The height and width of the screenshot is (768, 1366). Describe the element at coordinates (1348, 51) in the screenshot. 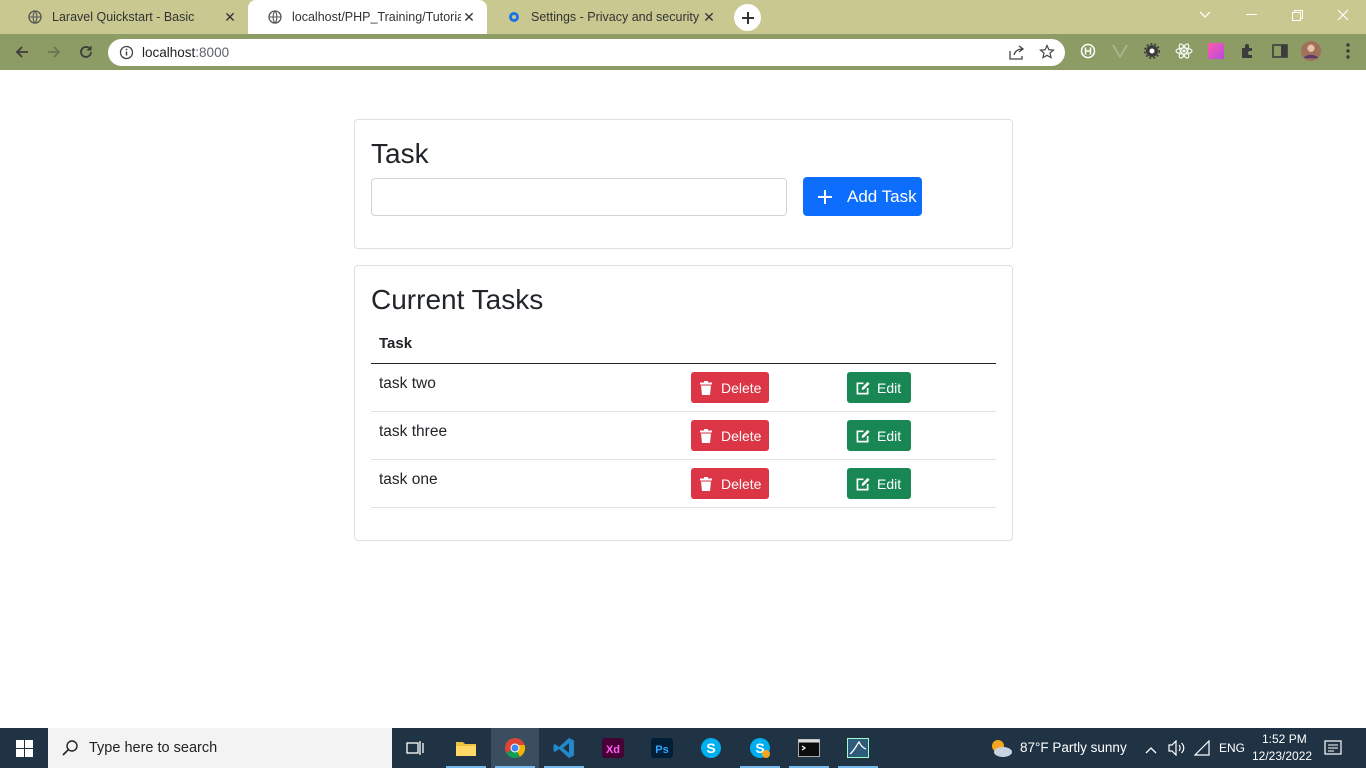

I see `browser-menu-icon` at that location.